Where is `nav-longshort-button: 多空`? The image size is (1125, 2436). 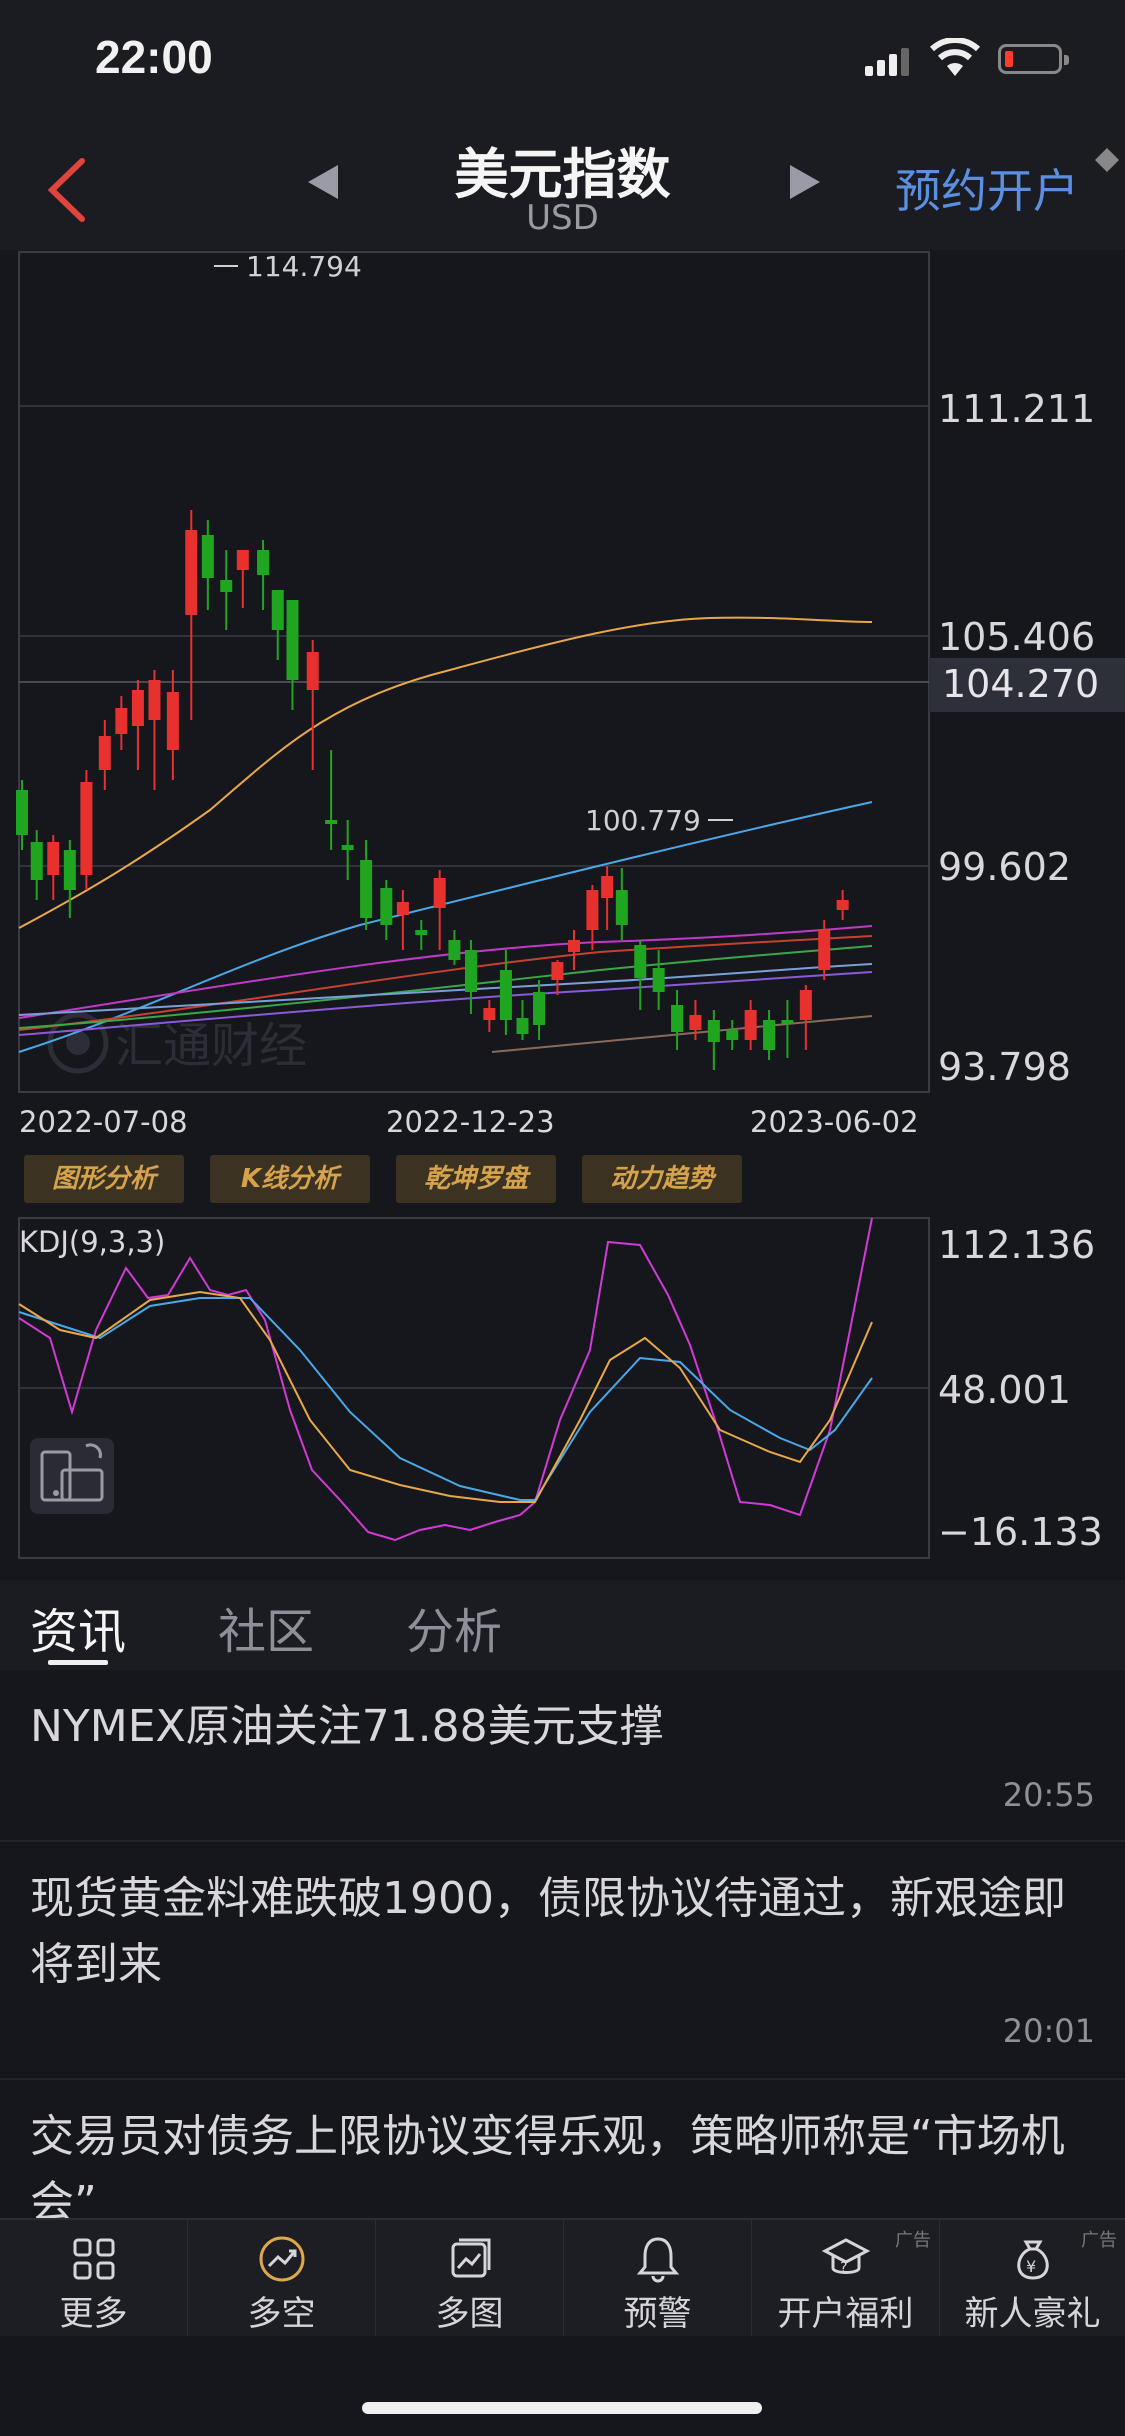
nav-longshort-button: 多空 is located at coordinates (282, 2279).